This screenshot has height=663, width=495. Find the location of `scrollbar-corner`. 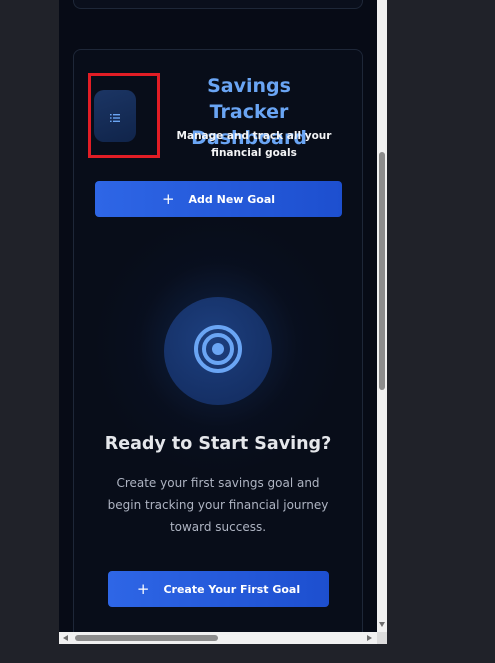

scrollbar-corner is located at coordinates (382, 638).